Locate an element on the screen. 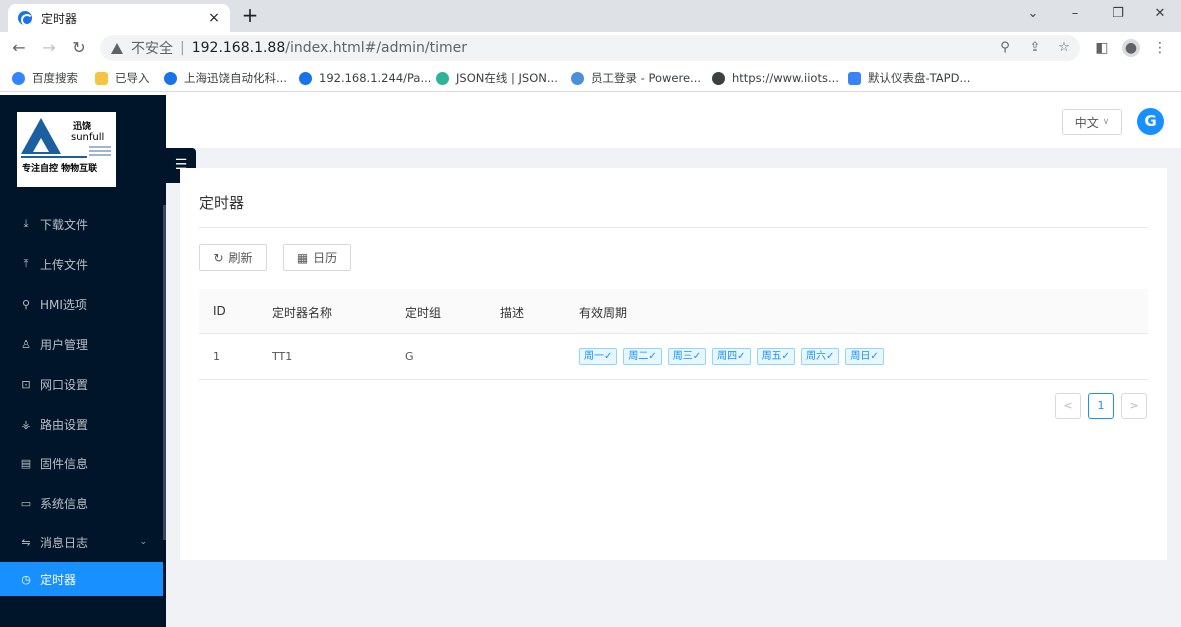 The height and width of the screenshot is (627, 1181). bookmark-folder: 已导入 is located at coordinates (122, 78).